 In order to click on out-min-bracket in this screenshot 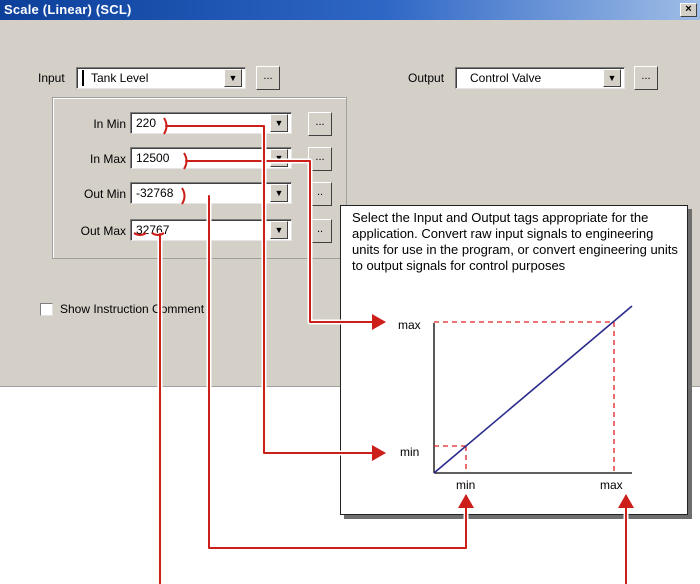, I will do `click(183, 196)`.